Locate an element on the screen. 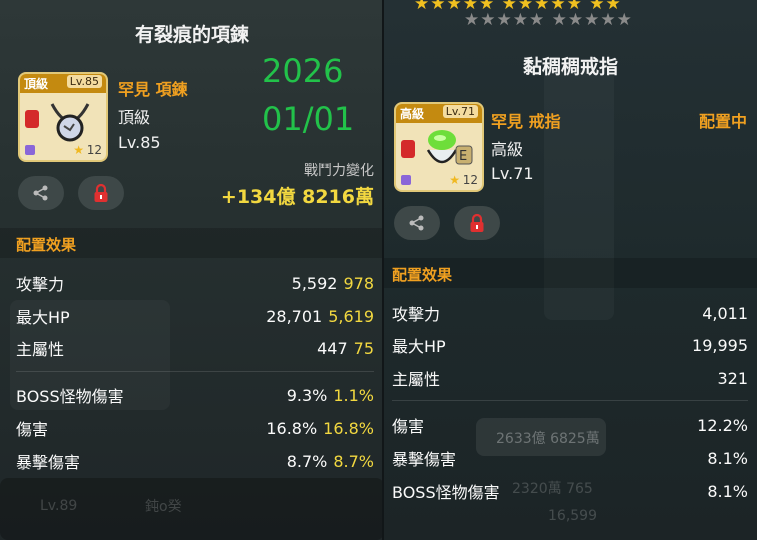 The width and height of the screenshot is (757, 540). equipped-status: 配置中 is located at coordinates (722, 121).